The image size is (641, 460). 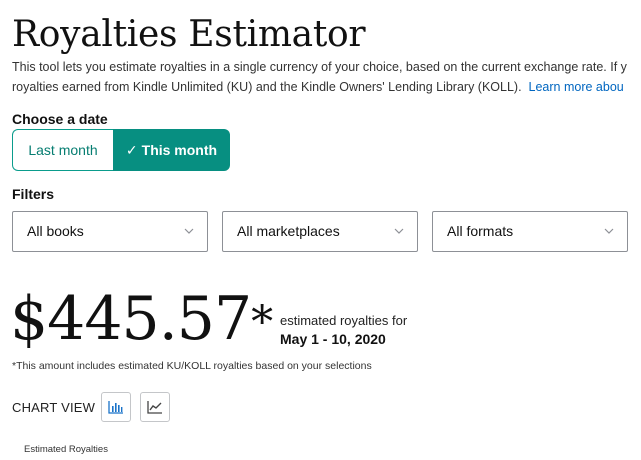 I want to click on estimated-royalties-label: estimated royalties for, so click(x=344, y=320).